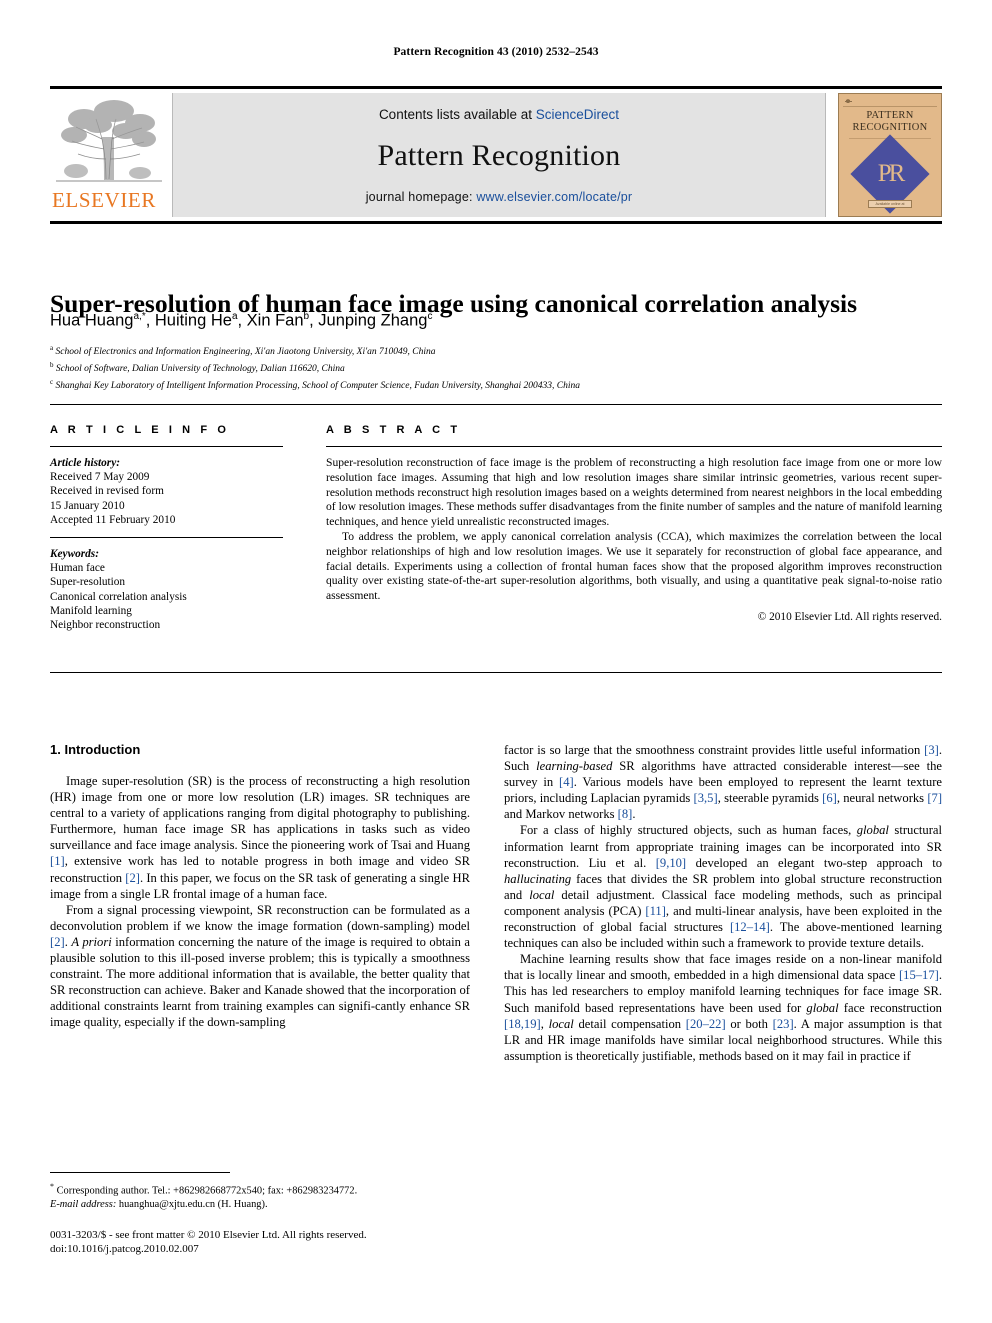  What do you see at coordinates (634, 446) in the screenshot?
I see `abstract-rule` at bounding box center [634, 446].